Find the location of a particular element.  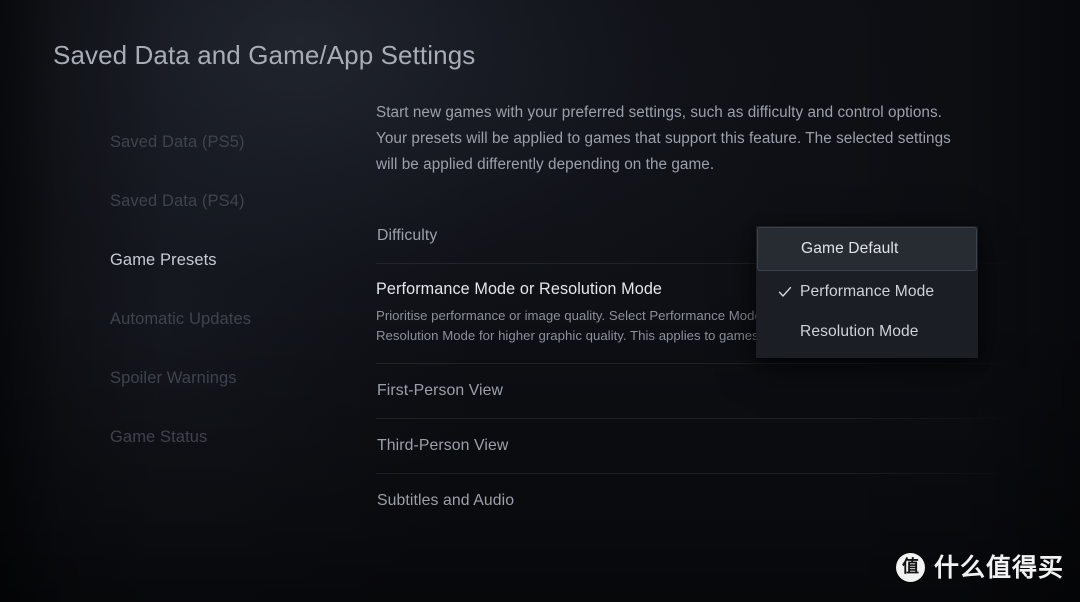

watermark-text: 什么值得买 is located at coordinates (998, 567).